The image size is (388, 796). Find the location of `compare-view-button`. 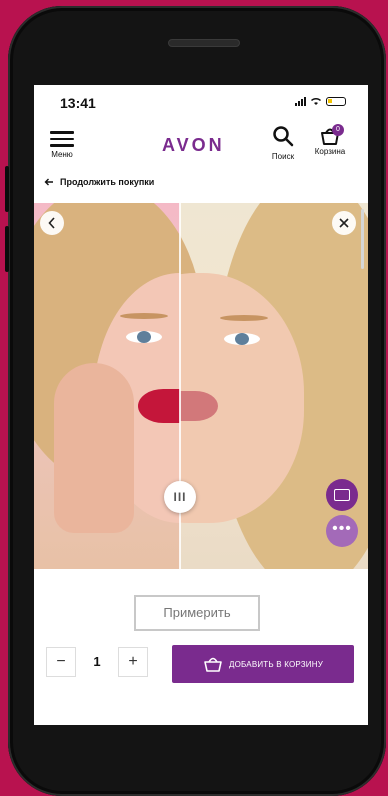

compare-view-button is located at coordinates (342, 495).